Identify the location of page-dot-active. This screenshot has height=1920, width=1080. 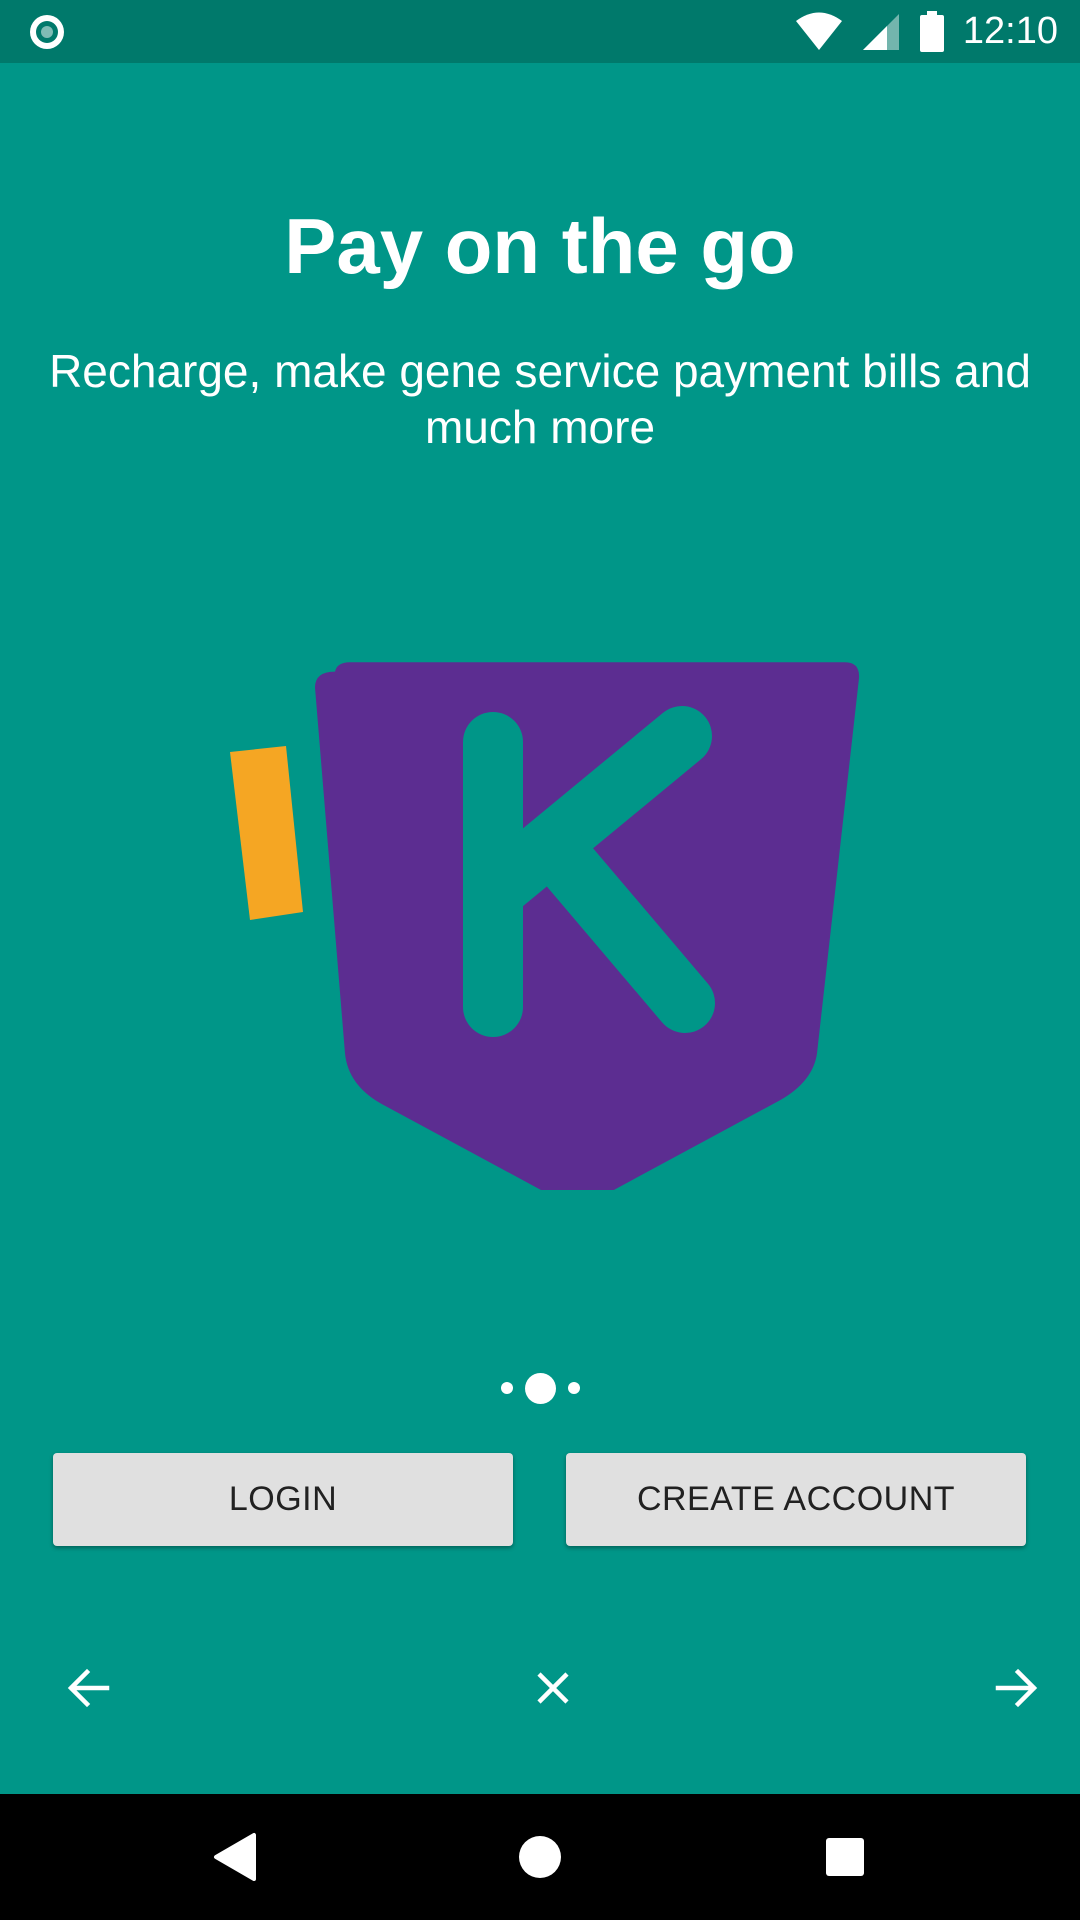
(540, 1388).